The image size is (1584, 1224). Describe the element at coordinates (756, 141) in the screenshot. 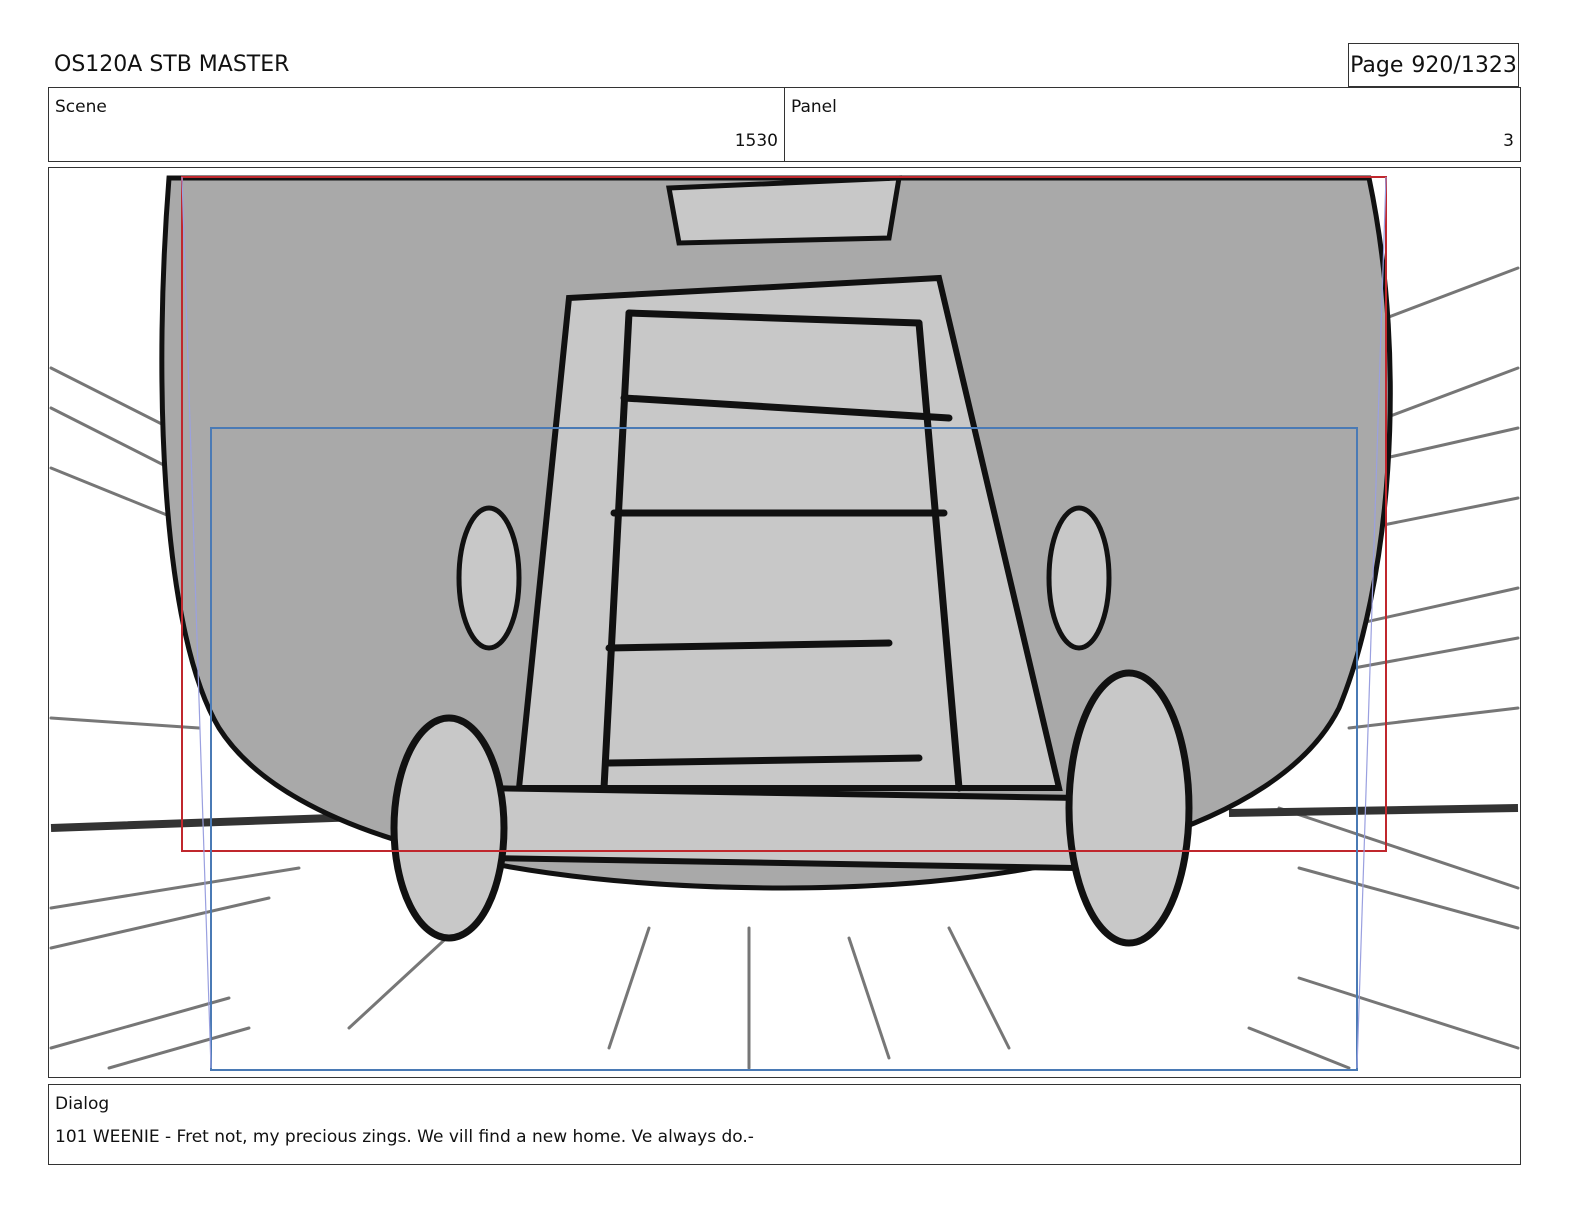

I see `scene-number: 1530` at that location.